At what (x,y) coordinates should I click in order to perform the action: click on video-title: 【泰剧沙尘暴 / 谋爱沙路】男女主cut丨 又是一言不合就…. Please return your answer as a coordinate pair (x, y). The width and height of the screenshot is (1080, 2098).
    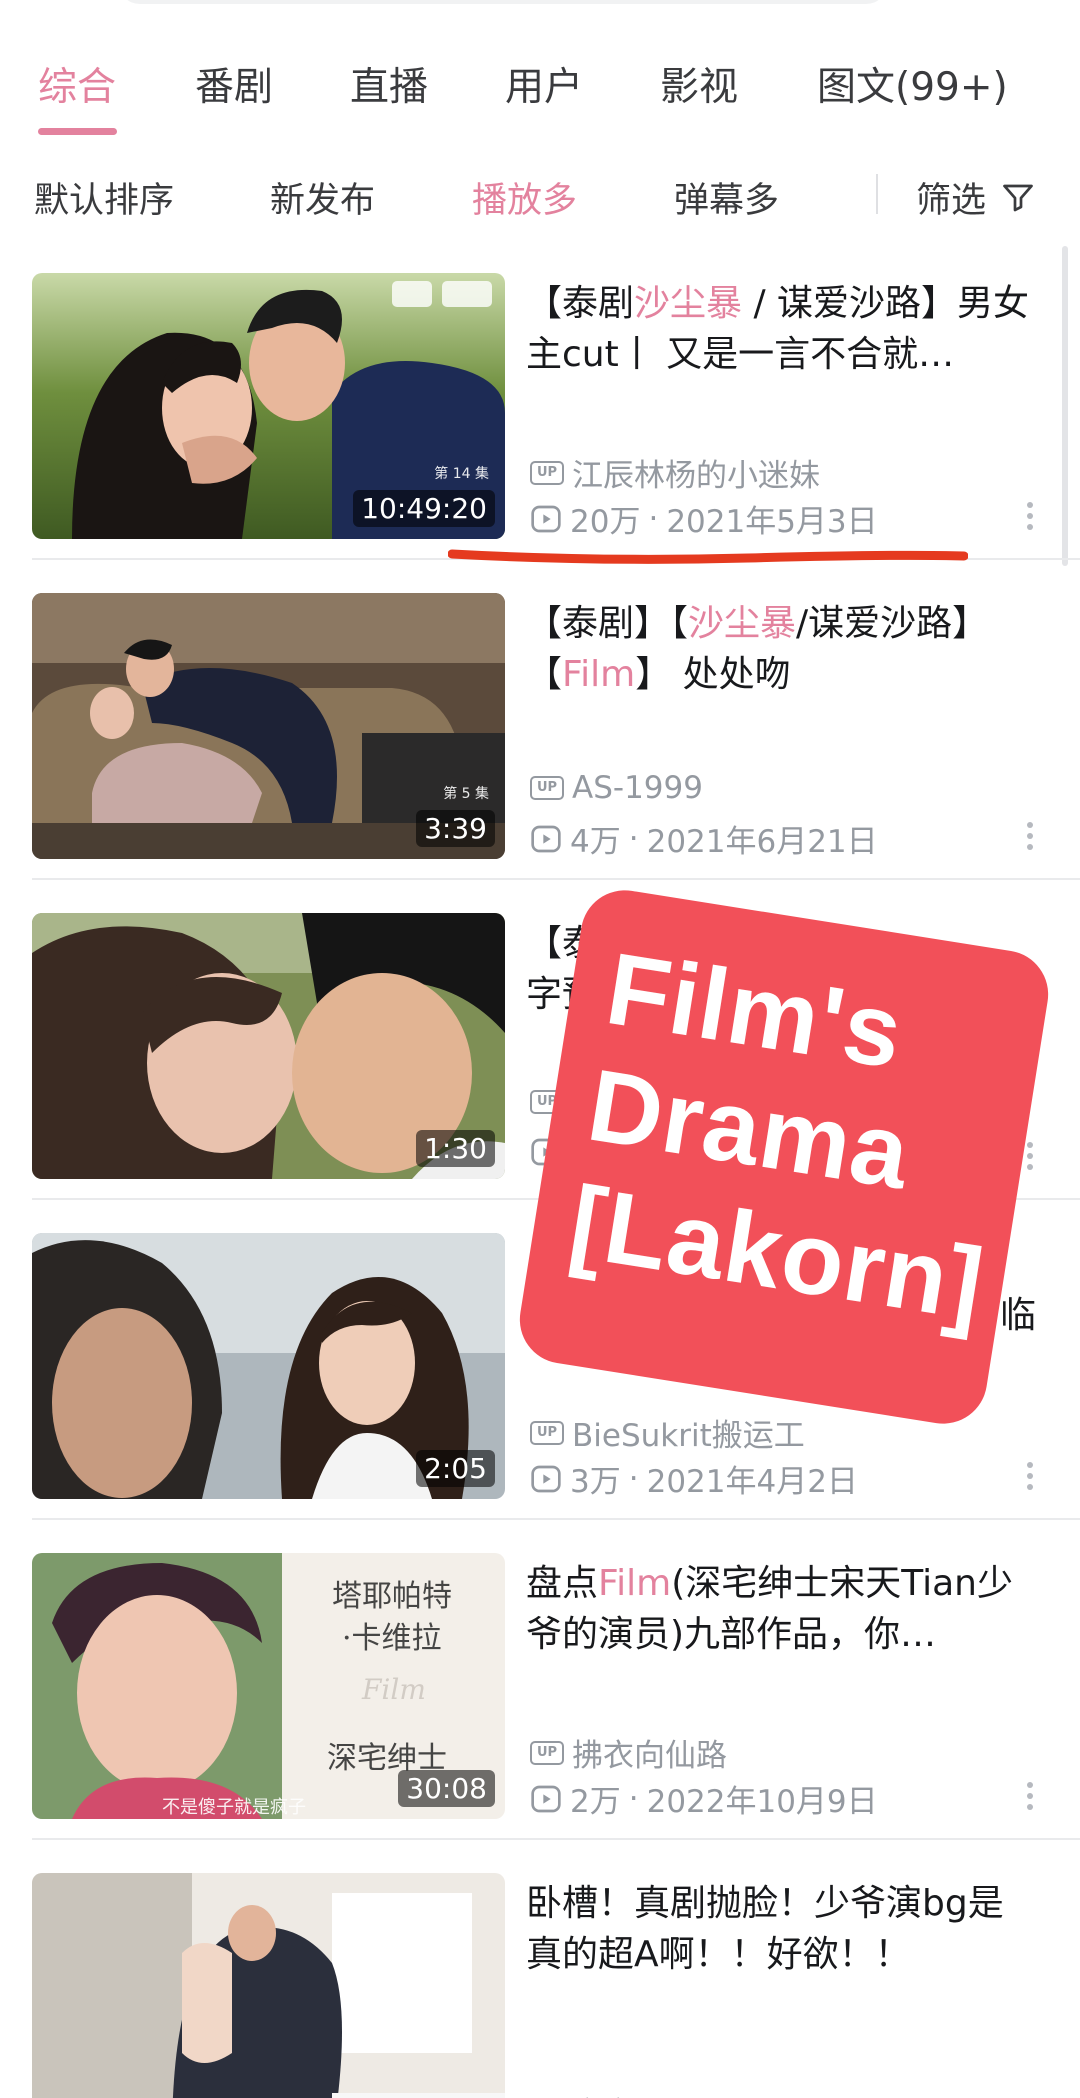
    Looking at the image, I should click on (781, 329).